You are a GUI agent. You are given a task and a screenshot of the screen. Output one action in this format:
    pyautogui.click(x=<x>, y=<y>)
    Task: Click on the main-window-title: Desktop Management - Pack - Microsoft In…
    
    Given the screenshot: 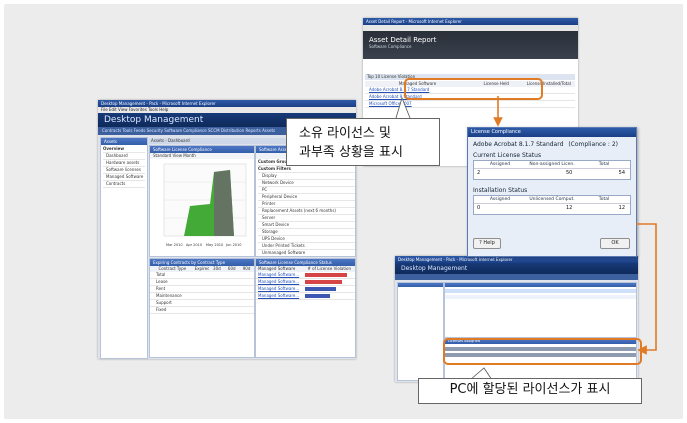 What is the action you would take?
    pyautogui.click(x=227, y=103)
    